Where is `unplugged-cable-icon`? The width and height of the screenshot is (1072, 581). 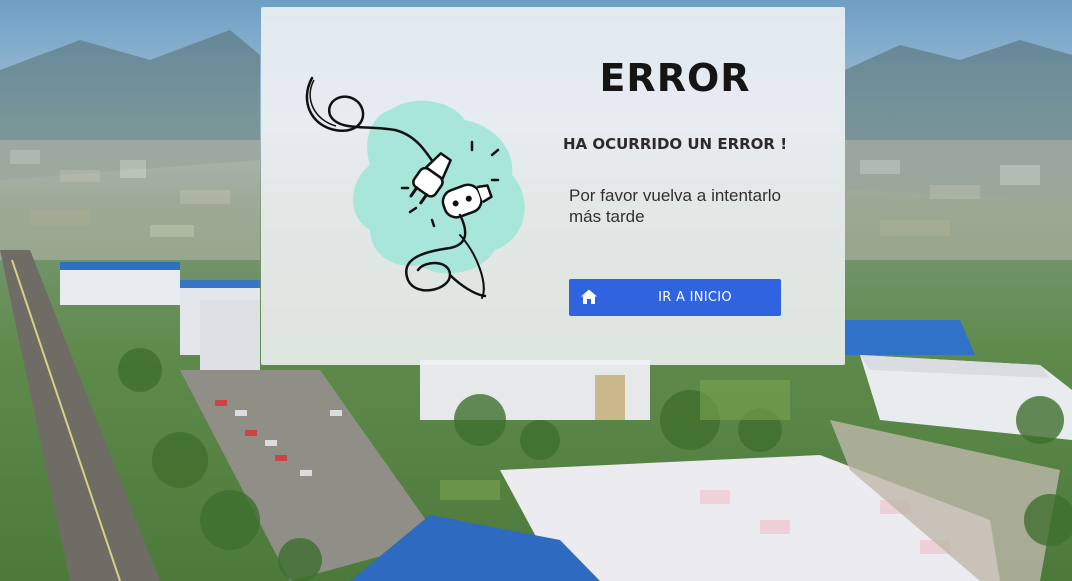 unplugged-cable-icon is located at coordinates (417, 187).